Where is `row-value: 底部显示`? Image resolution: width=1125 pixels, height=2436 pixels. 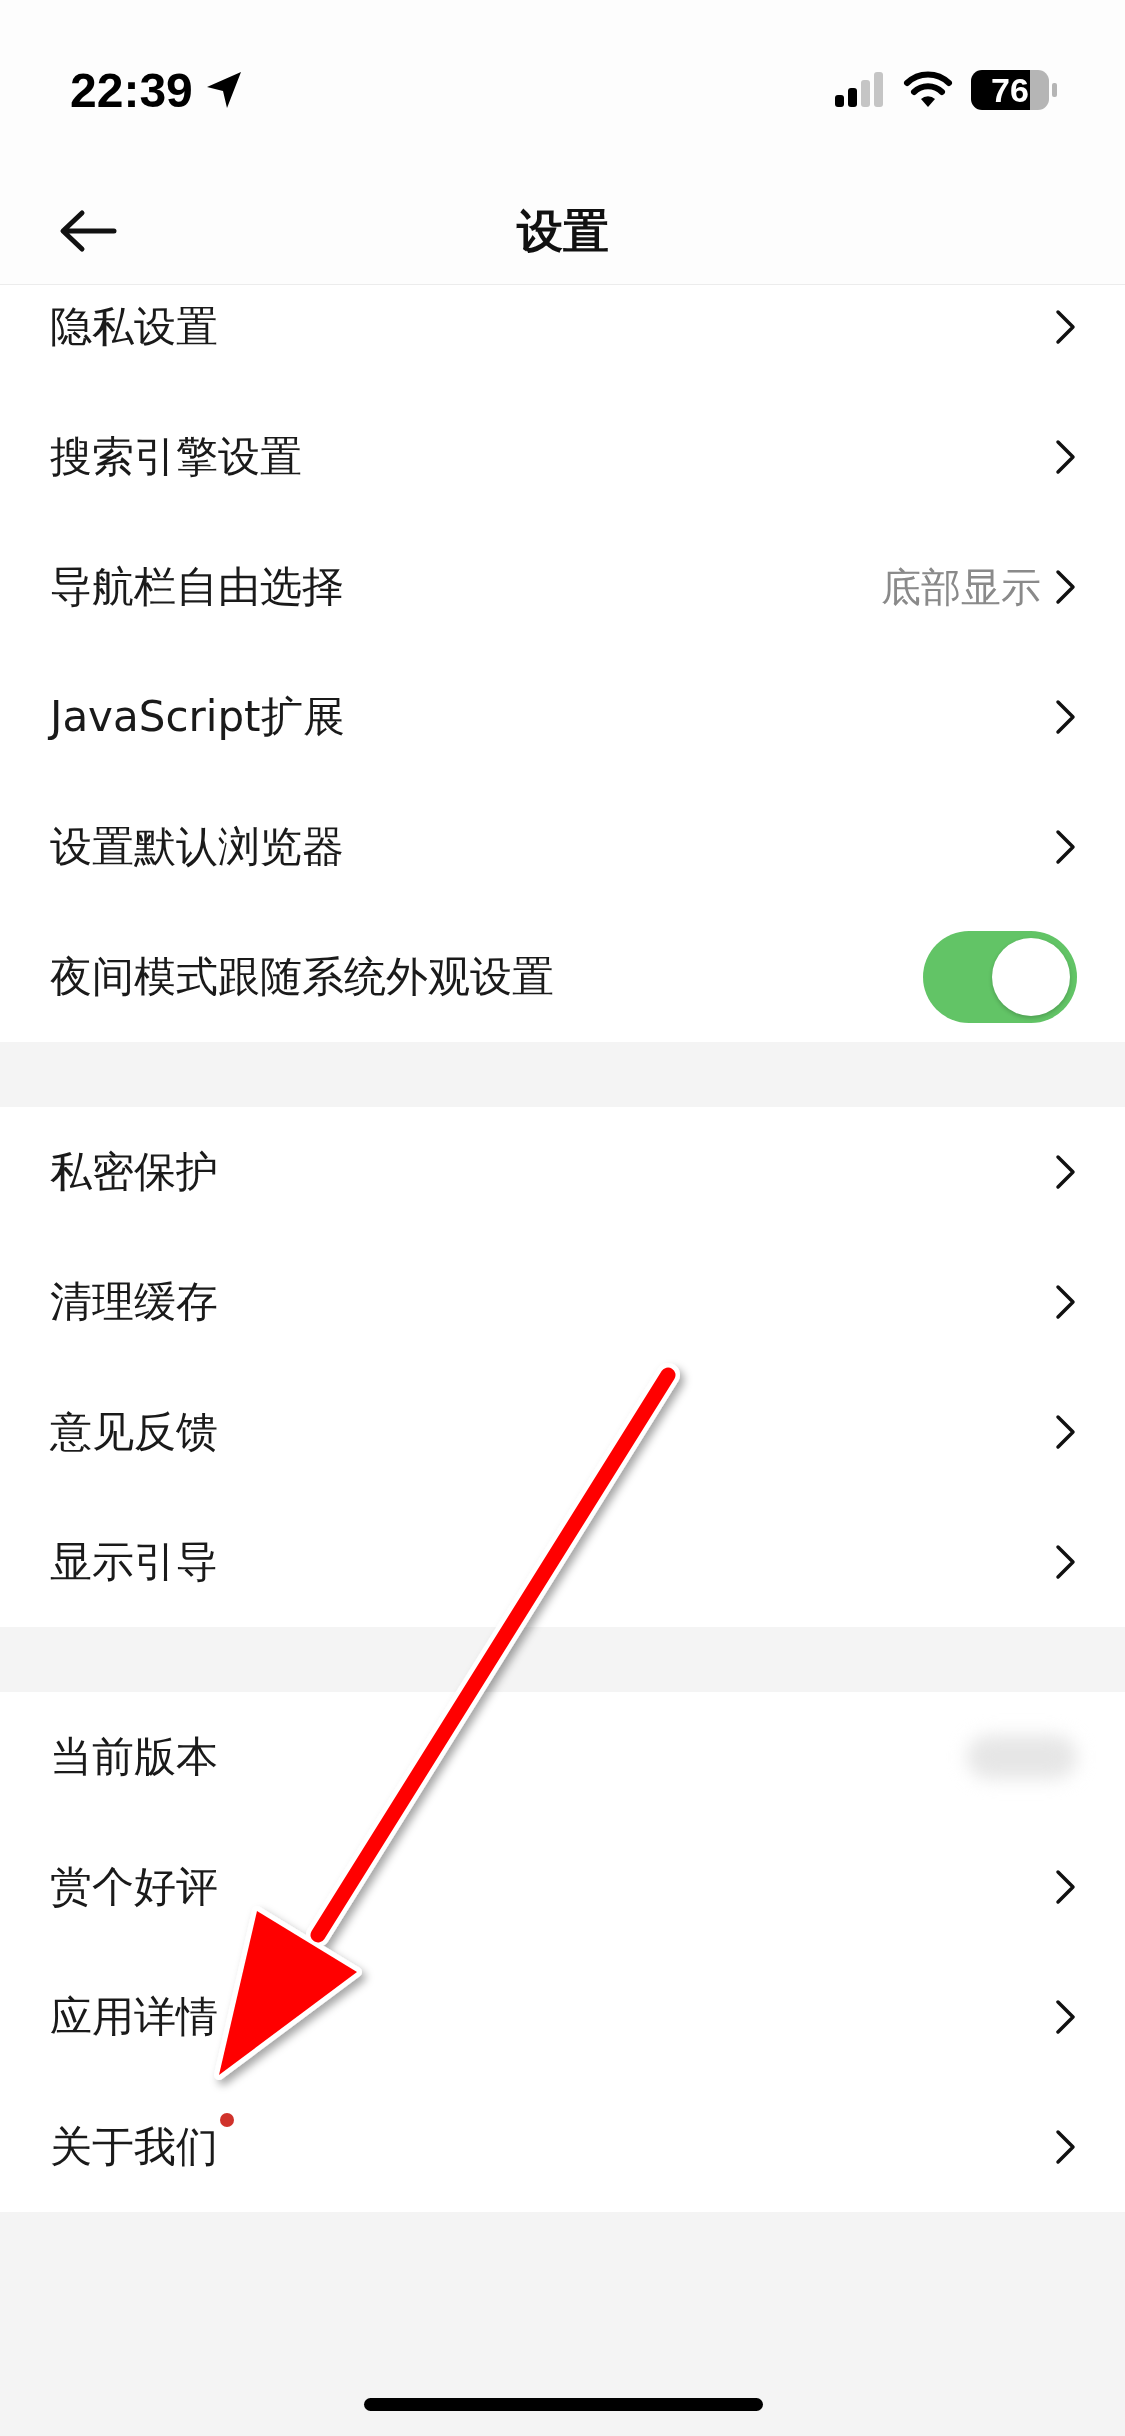 row-value: 底部显示 is located at coordinates (961, 587).